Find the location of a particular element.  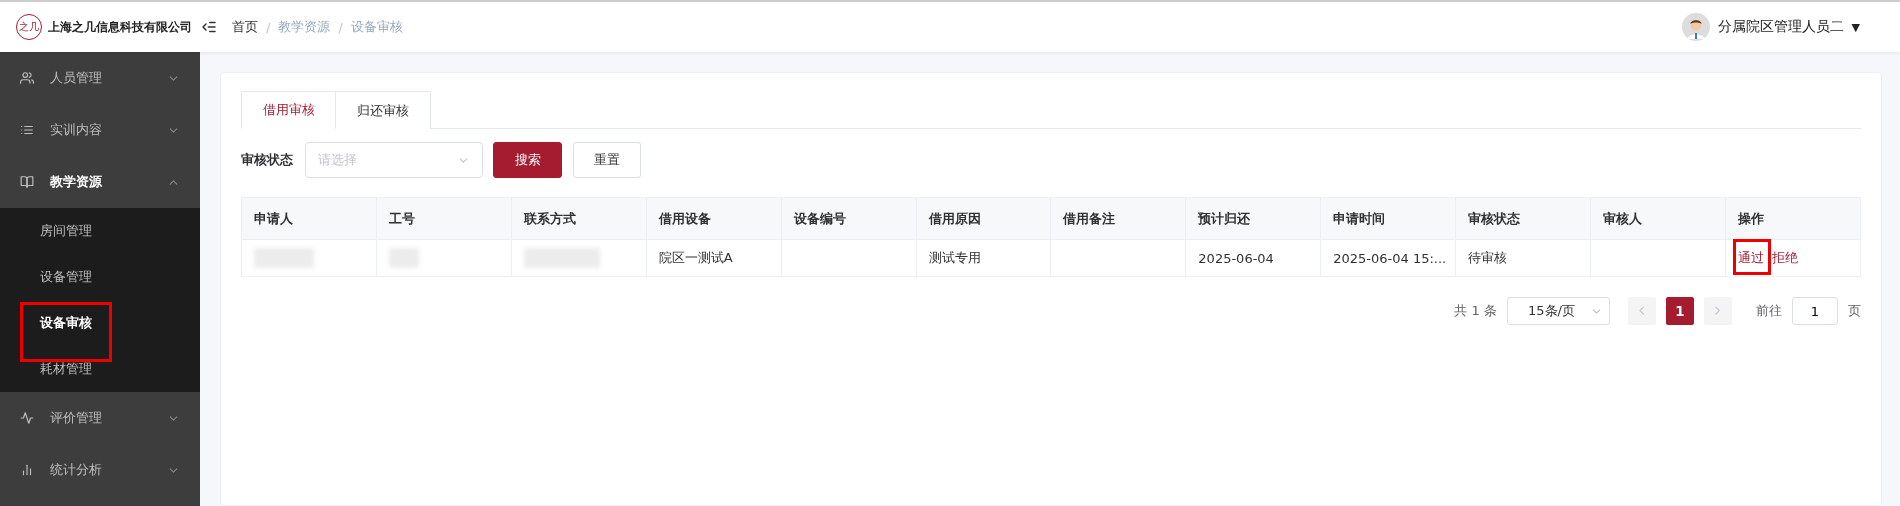

column-header: 联系方式 is located at coordinates (579, 218).